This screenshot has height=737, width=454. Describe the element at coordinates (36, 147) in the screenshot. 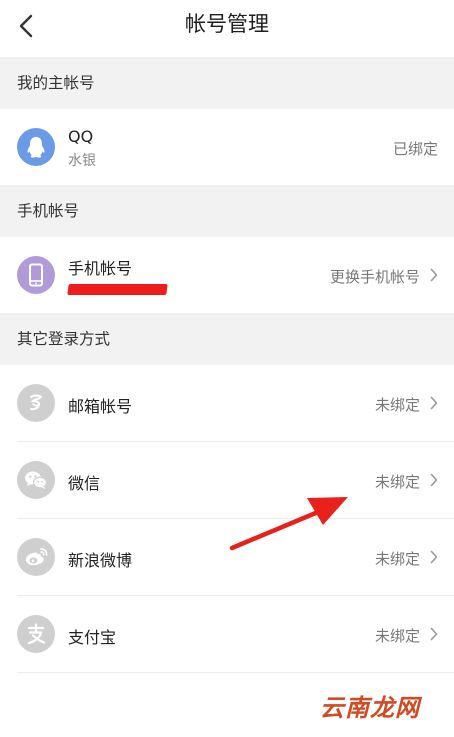

I see `qq-penguin-icon` at that location.